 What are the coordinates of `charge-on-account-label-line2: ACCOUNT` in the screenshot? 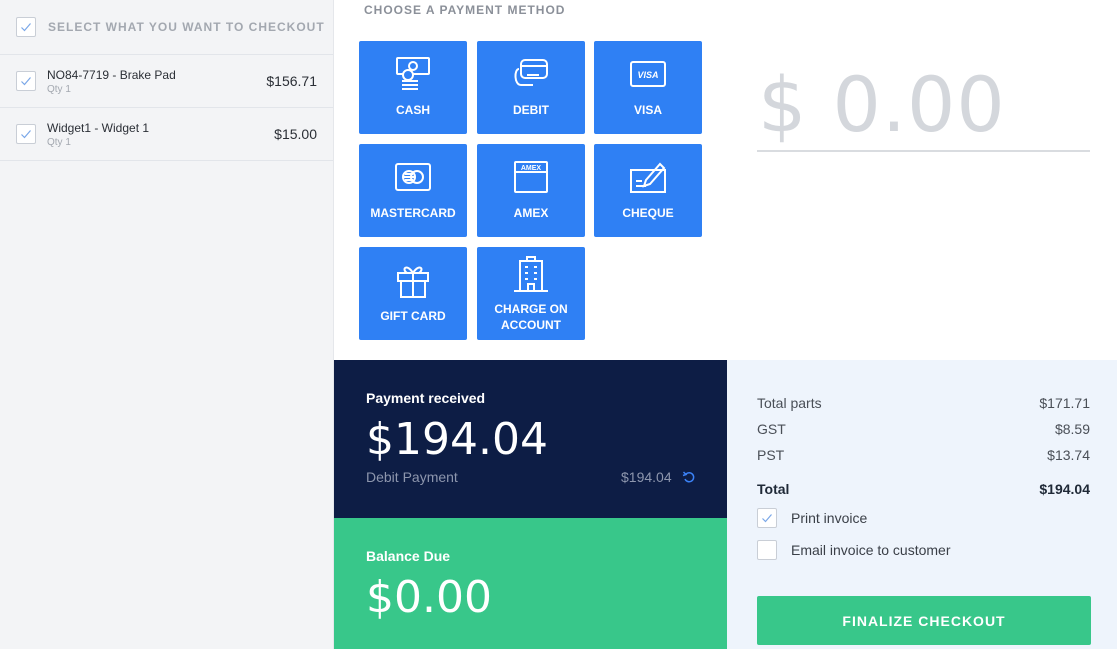 It's located at (531, 325).